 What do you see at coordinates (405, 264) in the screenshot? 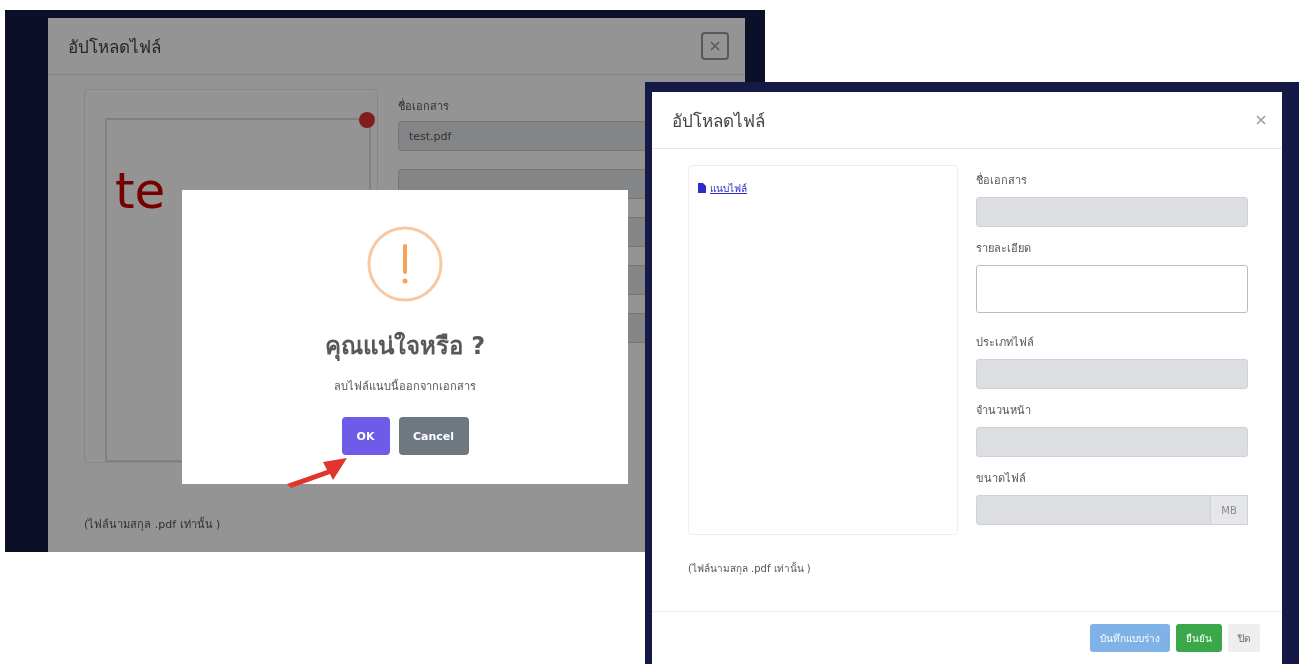
I see `warning-icon` at bounding box center [405, 264].